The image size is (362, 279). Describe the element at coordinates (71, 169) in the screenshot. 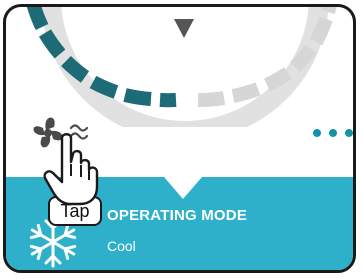

I see `hand-pointer-icon` at that location.